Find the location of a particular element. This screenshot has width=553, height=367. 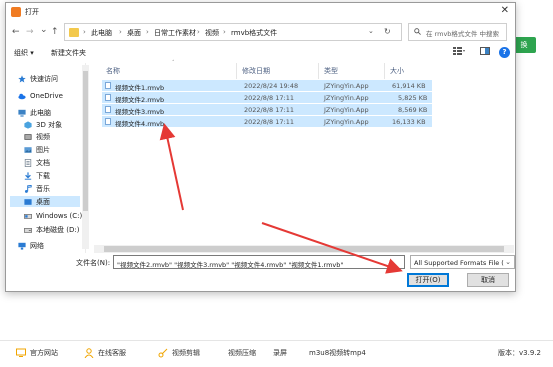

video-compress-link: 视频压缩 is located at coordinates (242, 353).